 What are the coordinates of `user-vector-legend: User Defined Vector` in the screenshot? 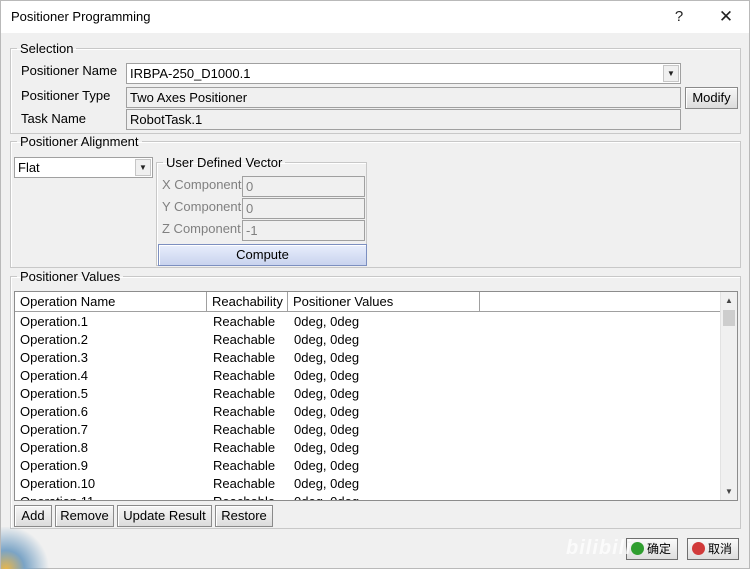 It's located at (224, 162).